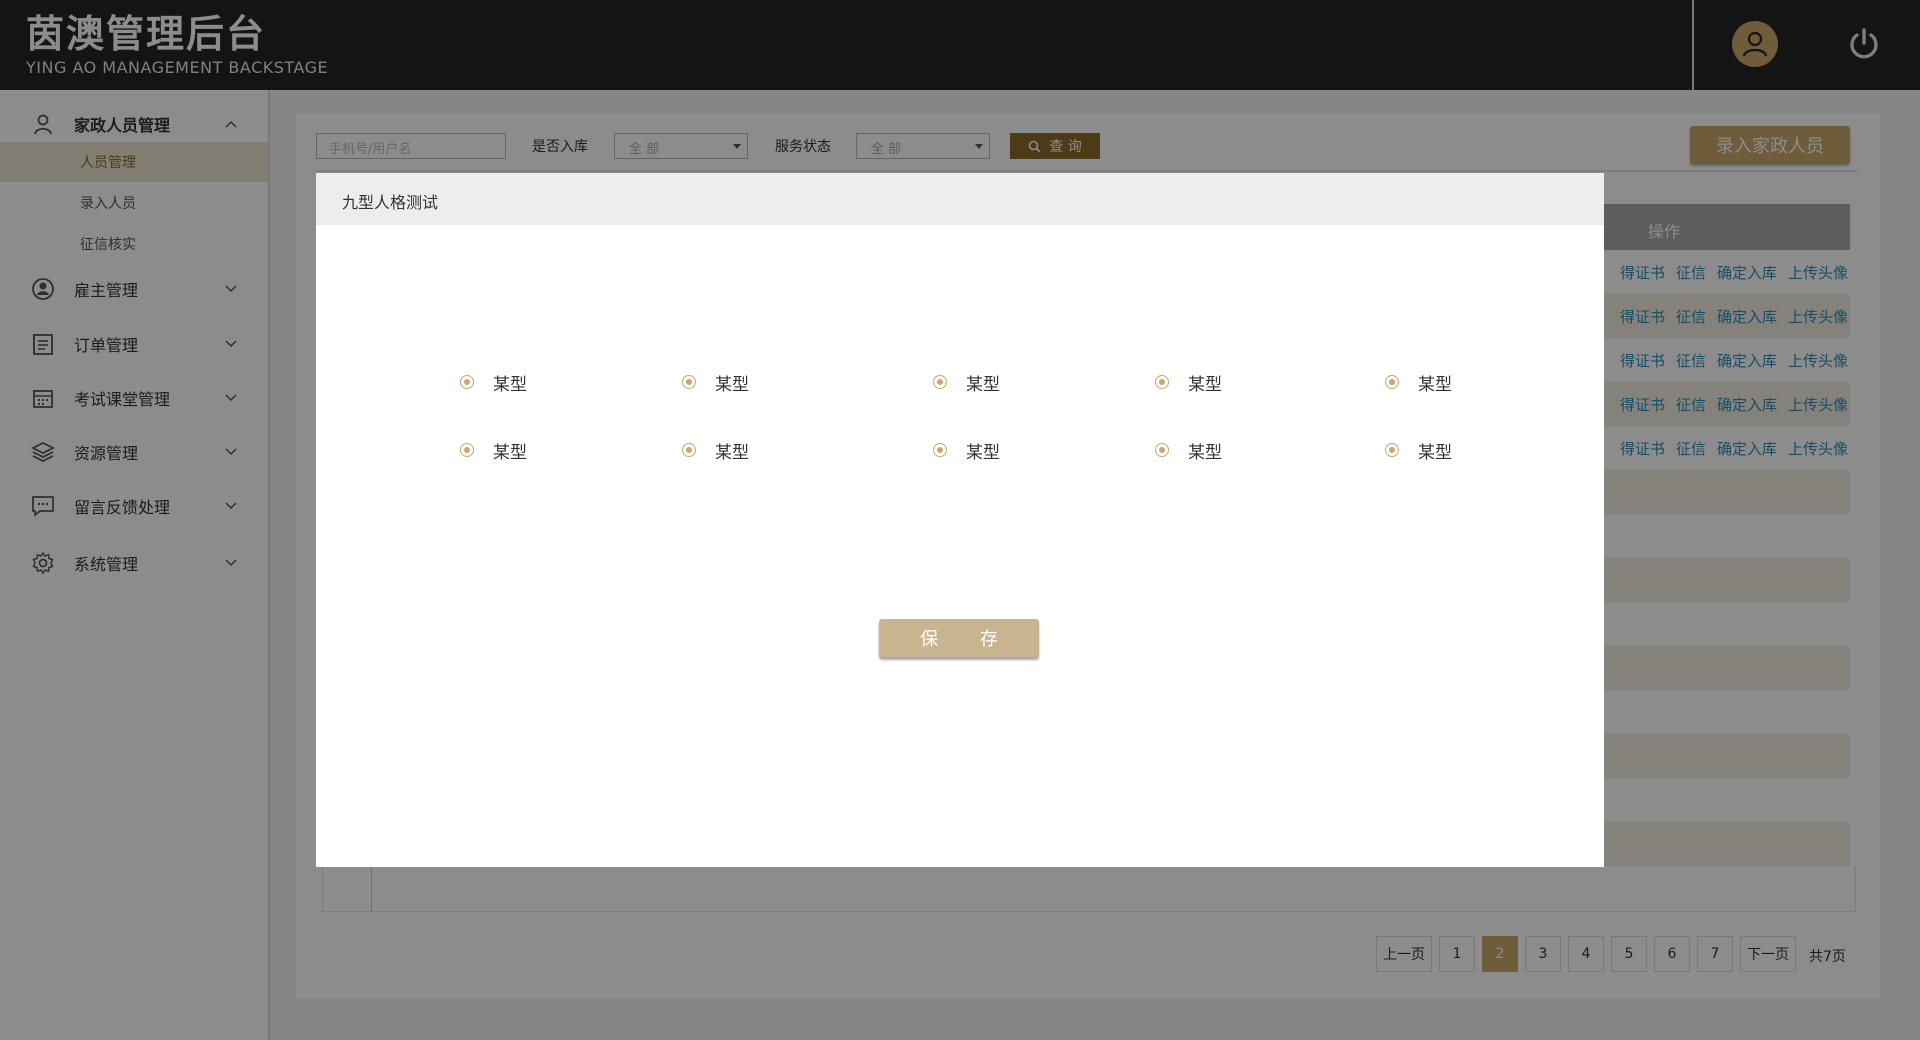 The image size is (1920, 1040). What do you see at coordinates (390, 202) in the screenshot?
I see `modal-title: 九型人格测试` at bounding box center [390, 202].